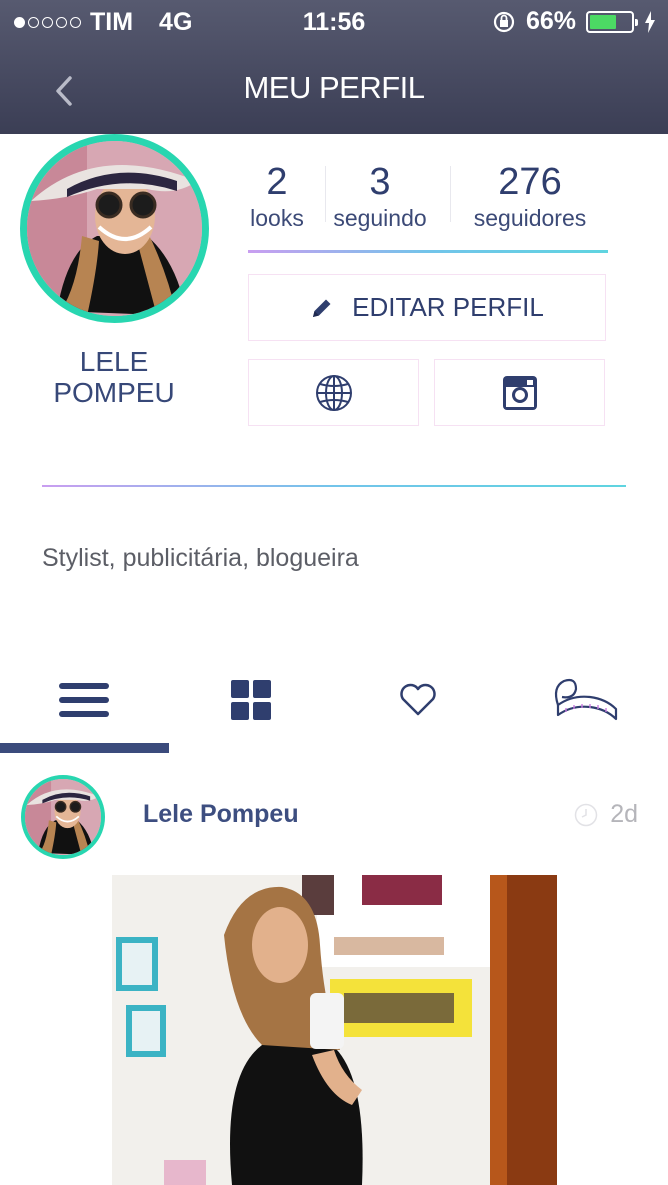  Describe the element at coordinates (504, 21) in the screenshot. I see `orientation-lock-icon` at that location.